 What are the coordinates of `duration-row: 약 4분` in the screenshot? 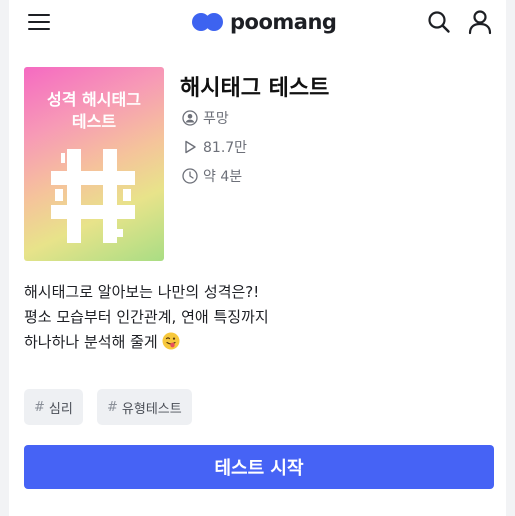 It's located at (212, 176).